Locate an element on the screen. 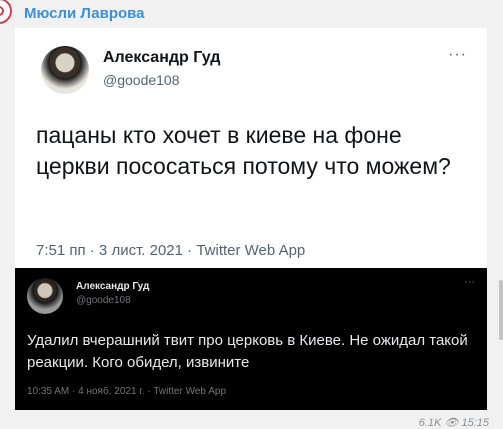 This screenshot has height=429, width=503. eye-icon: 👁 is located at coordinates (451, 423).